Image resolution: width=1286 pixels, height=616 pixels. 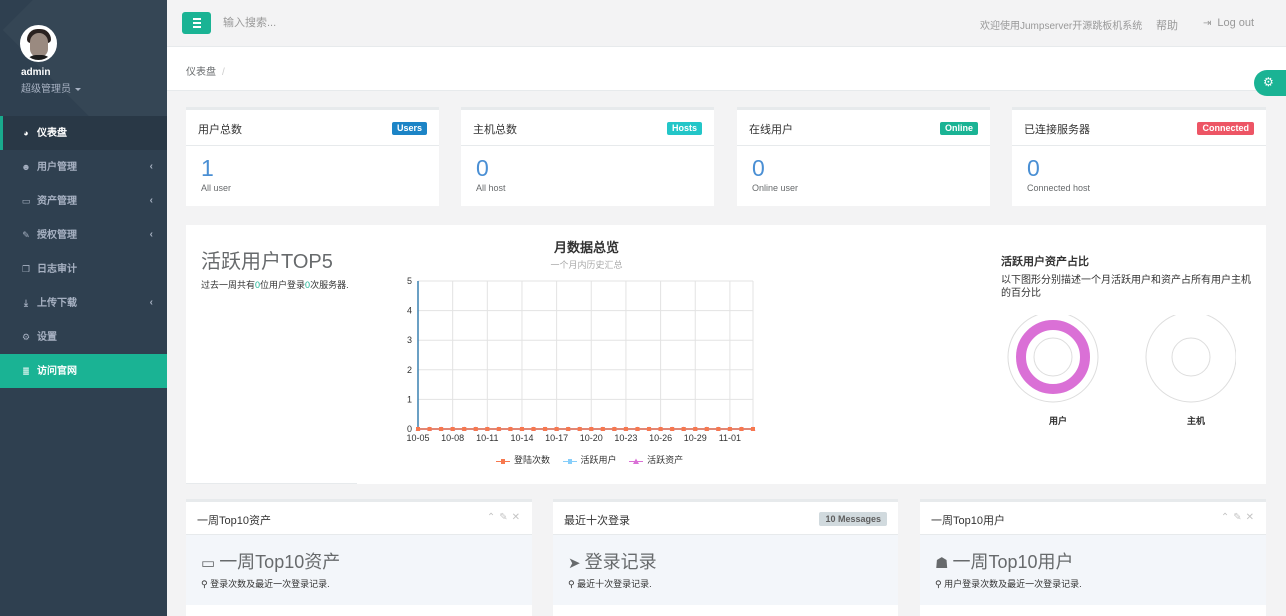 What do you see at coordinates (201, 72) in the screenshot?
I see `breadcrumb-item-dashboard: 仪表盘` at bounding box center [201, 72].